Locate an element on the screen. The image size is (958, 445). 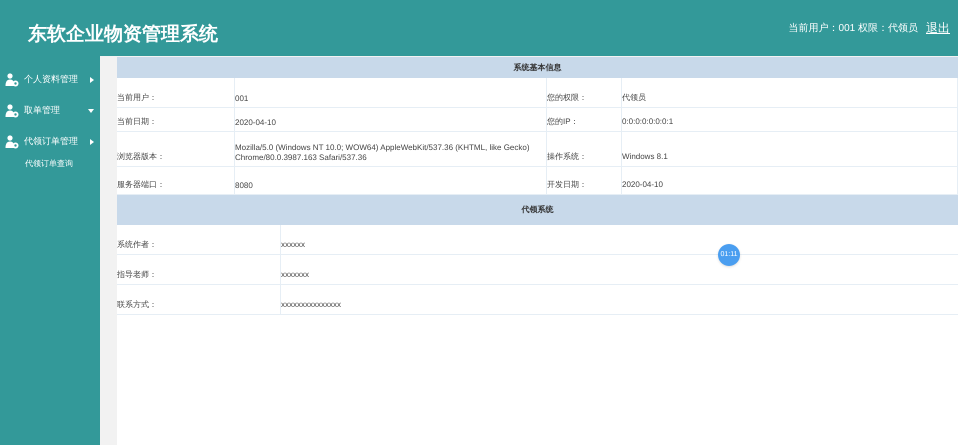
app-title: 东软企业物资管理系统 is located at coordinates (123, 34).